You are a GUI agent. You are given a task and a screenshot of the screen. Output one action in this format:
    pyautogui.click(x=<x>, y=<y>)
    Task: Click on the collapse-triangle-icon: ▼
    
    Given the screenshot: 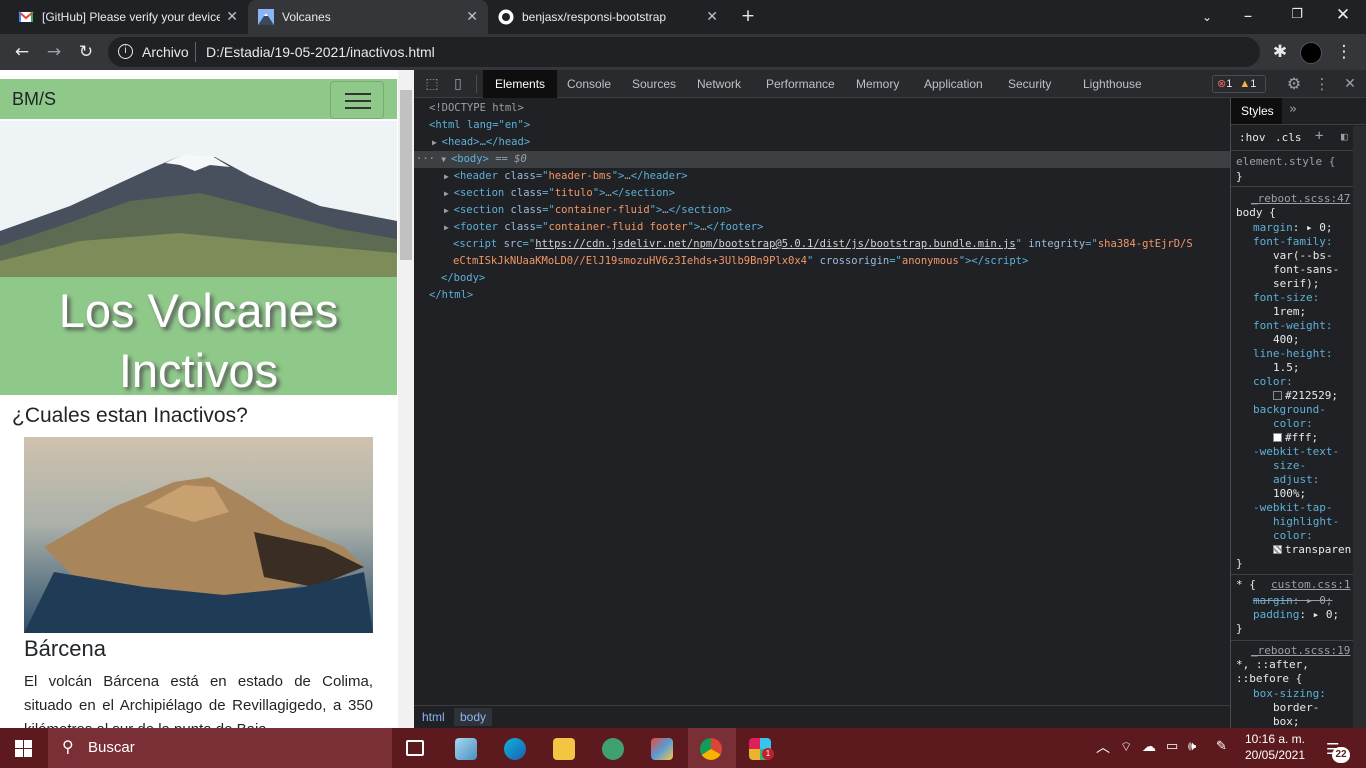 What is the action you would take?
    pyautogui.click(x=446, y=159)
    